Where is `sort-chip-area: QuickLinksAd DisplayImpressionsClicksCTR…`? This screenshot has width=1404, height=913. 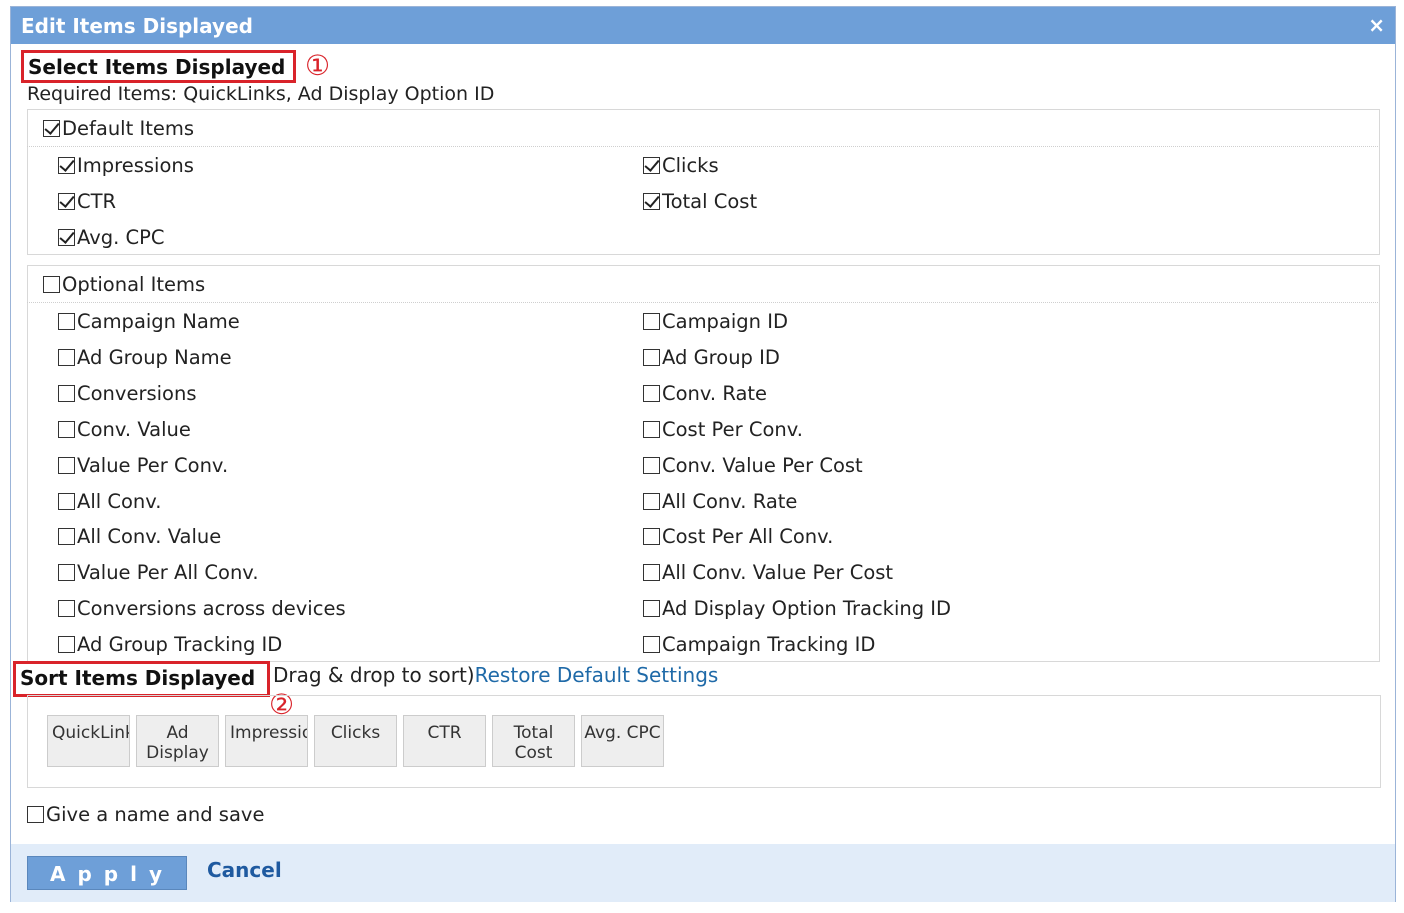
sort-chip-area: QuickLinksAd DisplayImpressionsClicksCTR… is located at coordinates (704, 741).